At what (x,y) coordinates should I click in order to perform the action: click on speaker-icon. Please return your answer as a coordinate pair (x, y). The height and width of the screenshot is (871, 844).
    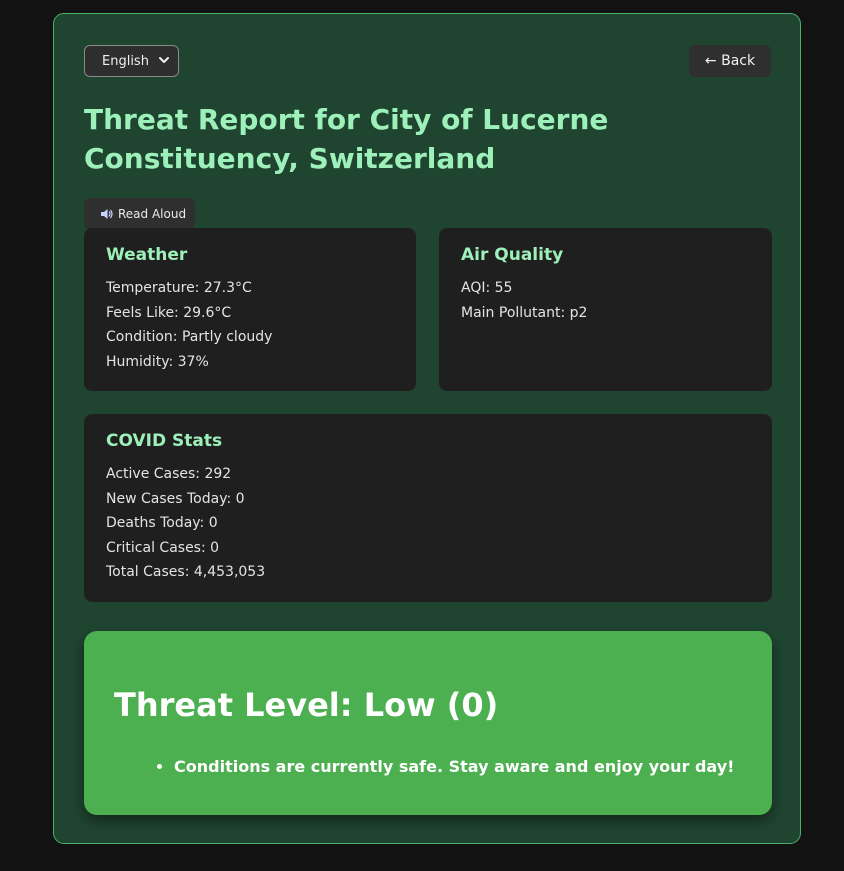
    Looking at the image, I should click on (107, 213).